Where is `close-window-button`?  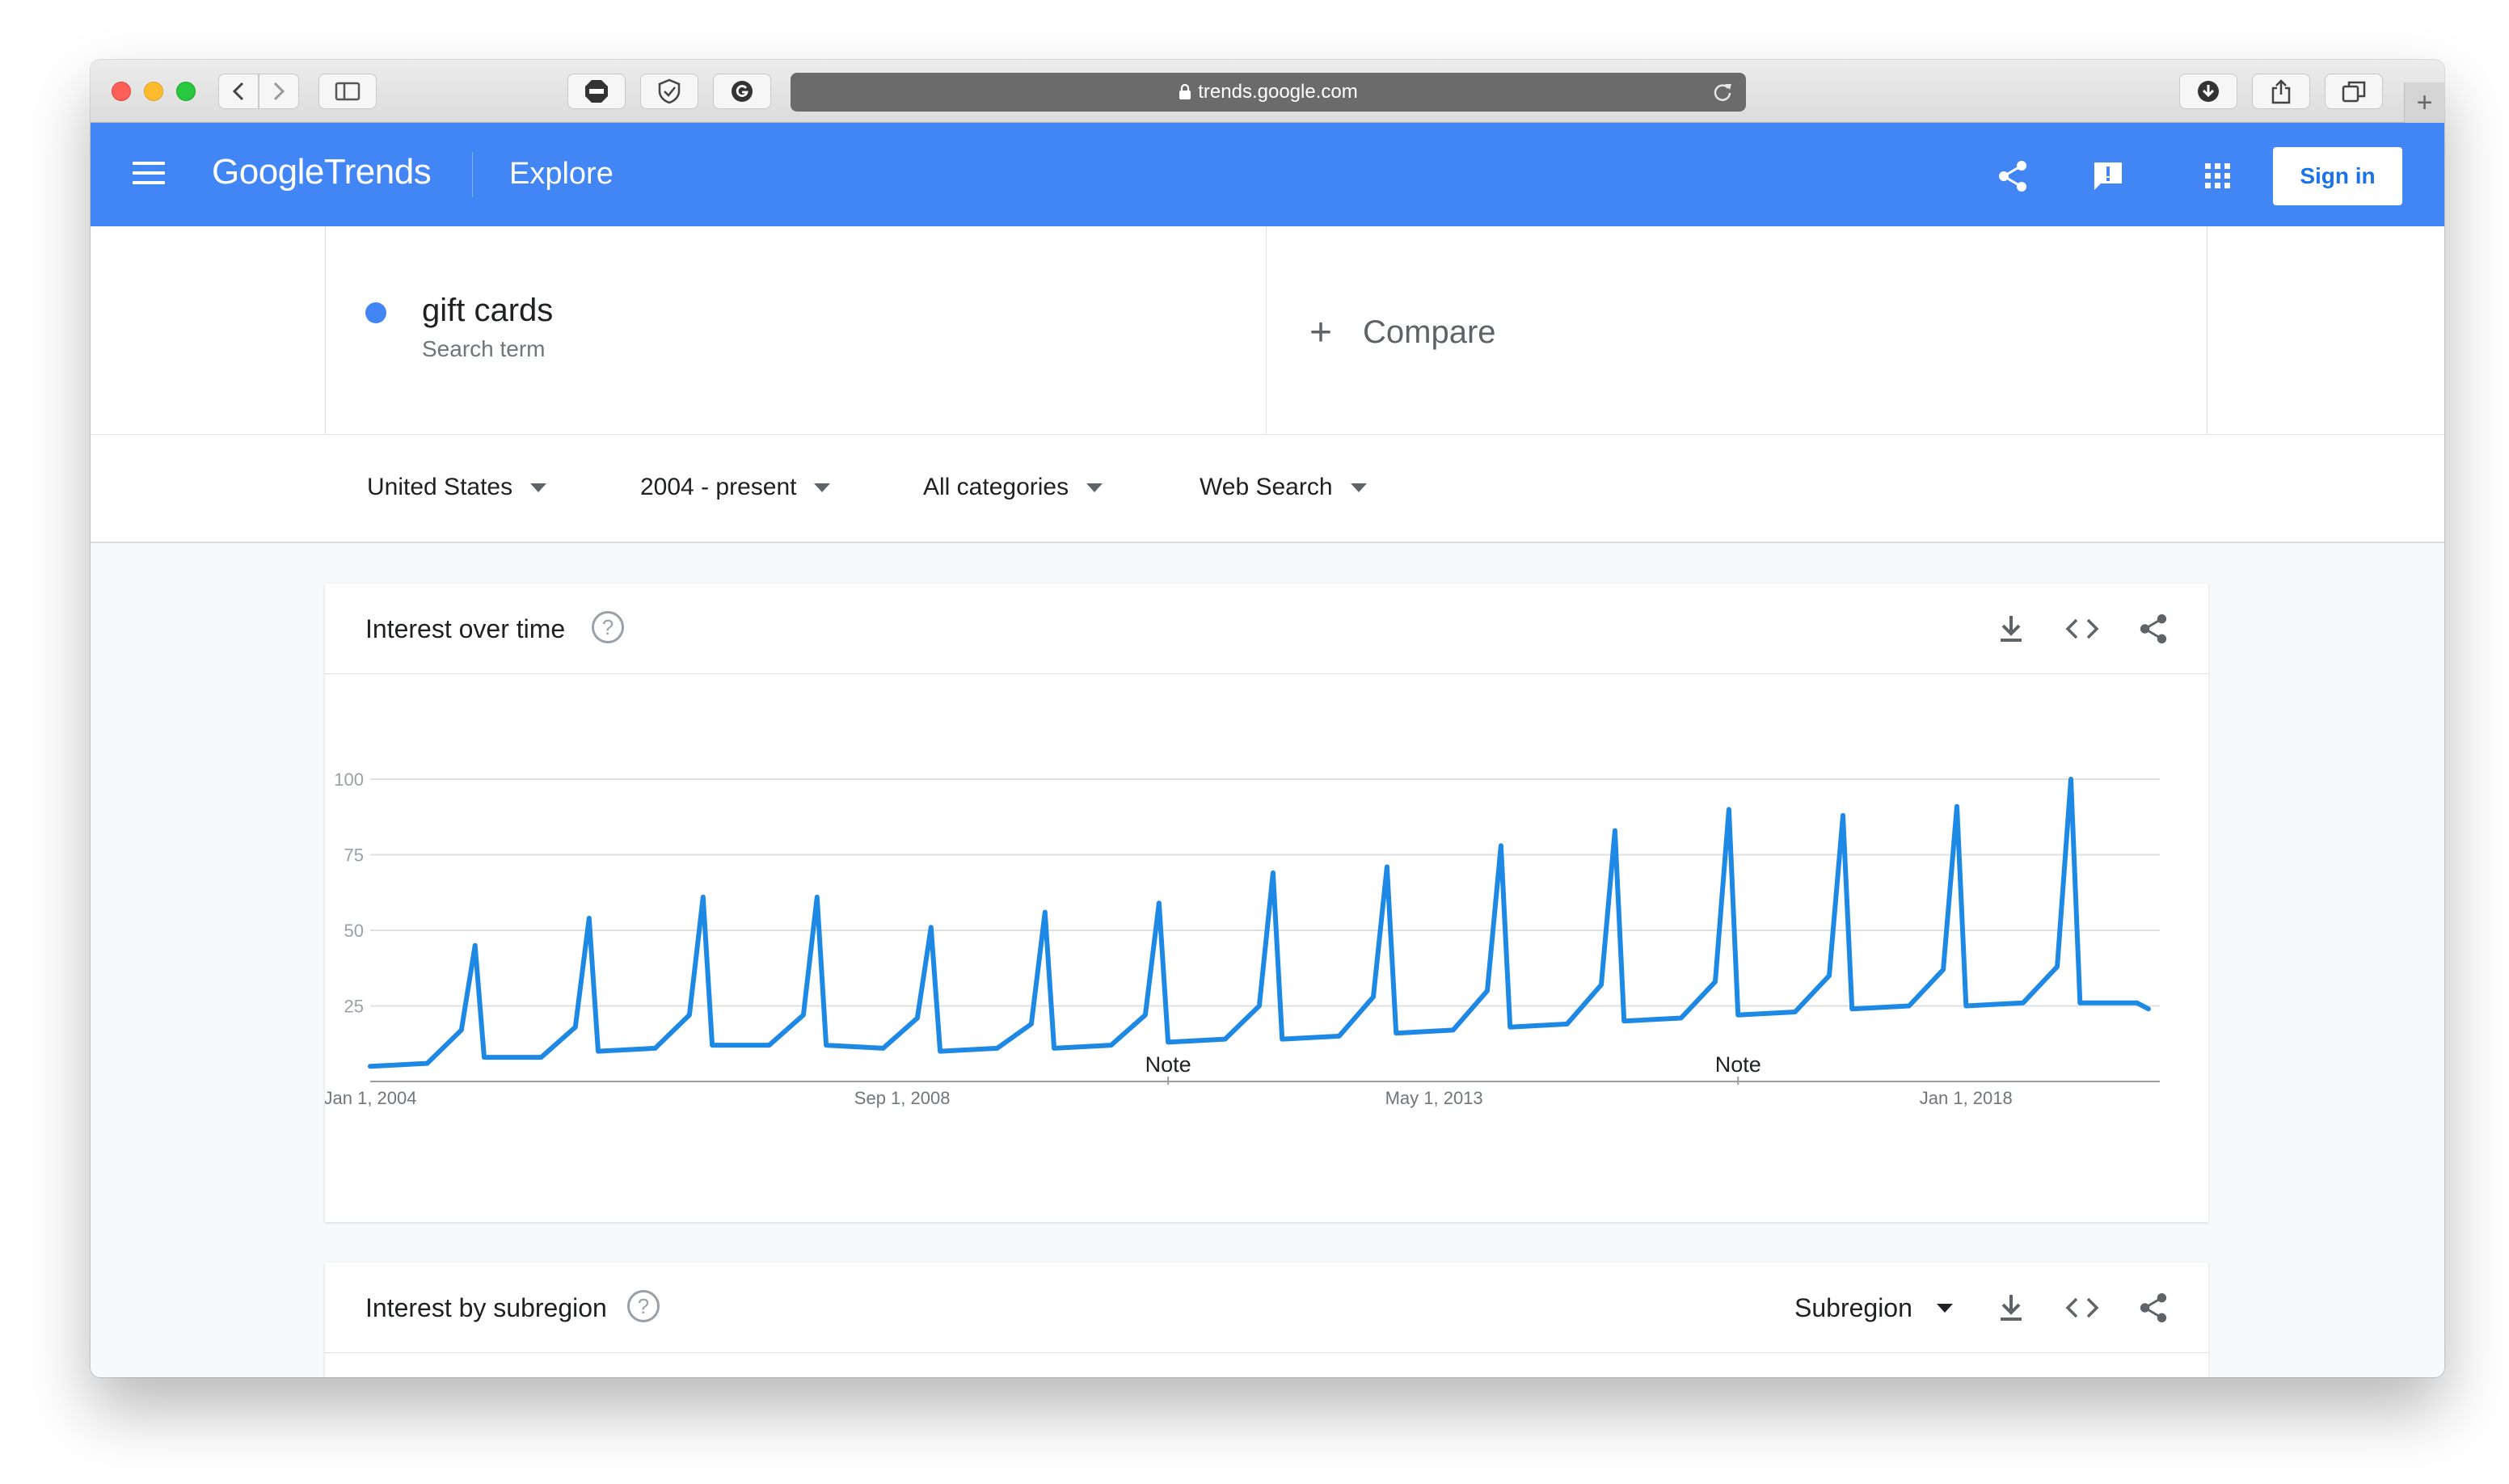 close-window-button is located at coordinates (121, 91).